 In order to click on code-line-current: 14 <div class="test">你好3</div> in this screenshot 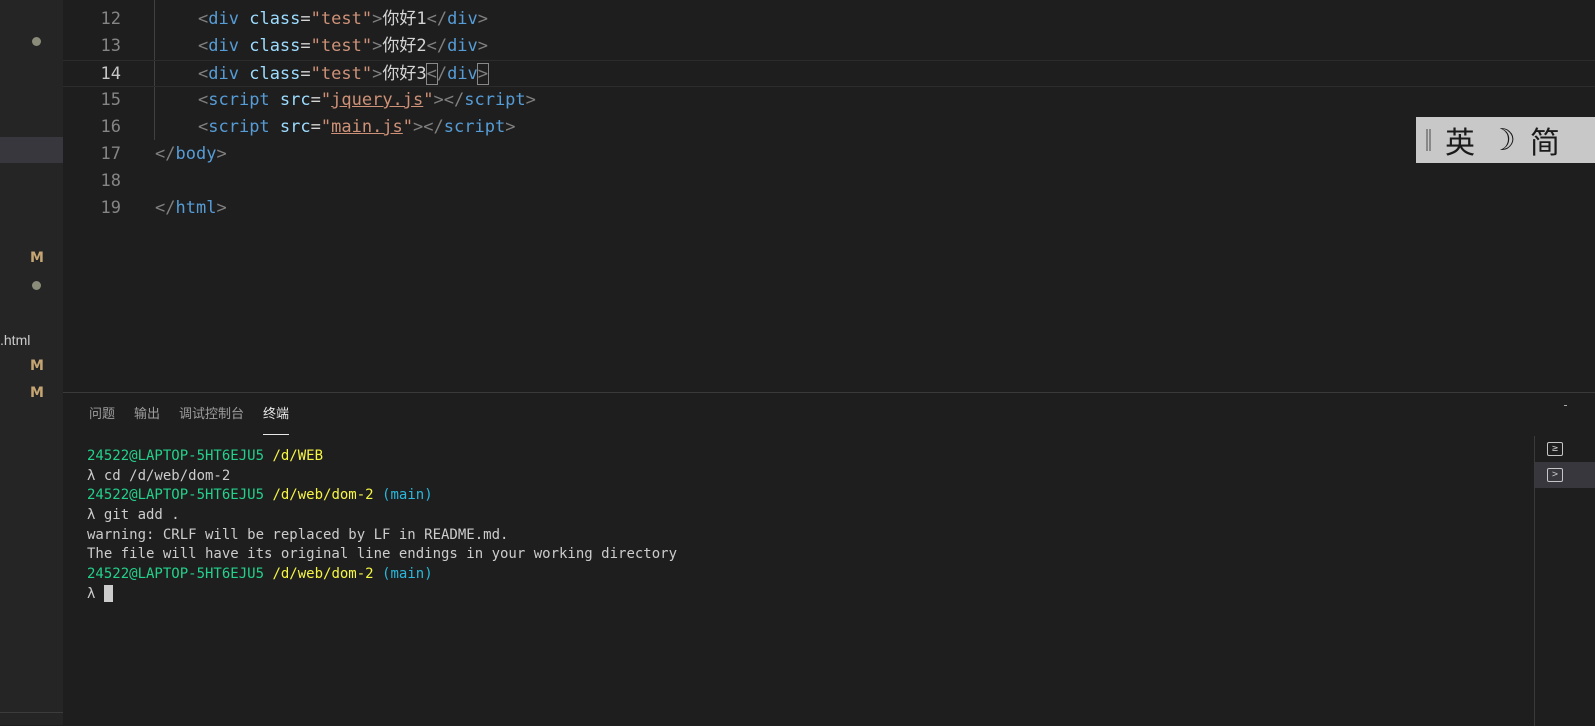, I will do `click(829, 73)`.